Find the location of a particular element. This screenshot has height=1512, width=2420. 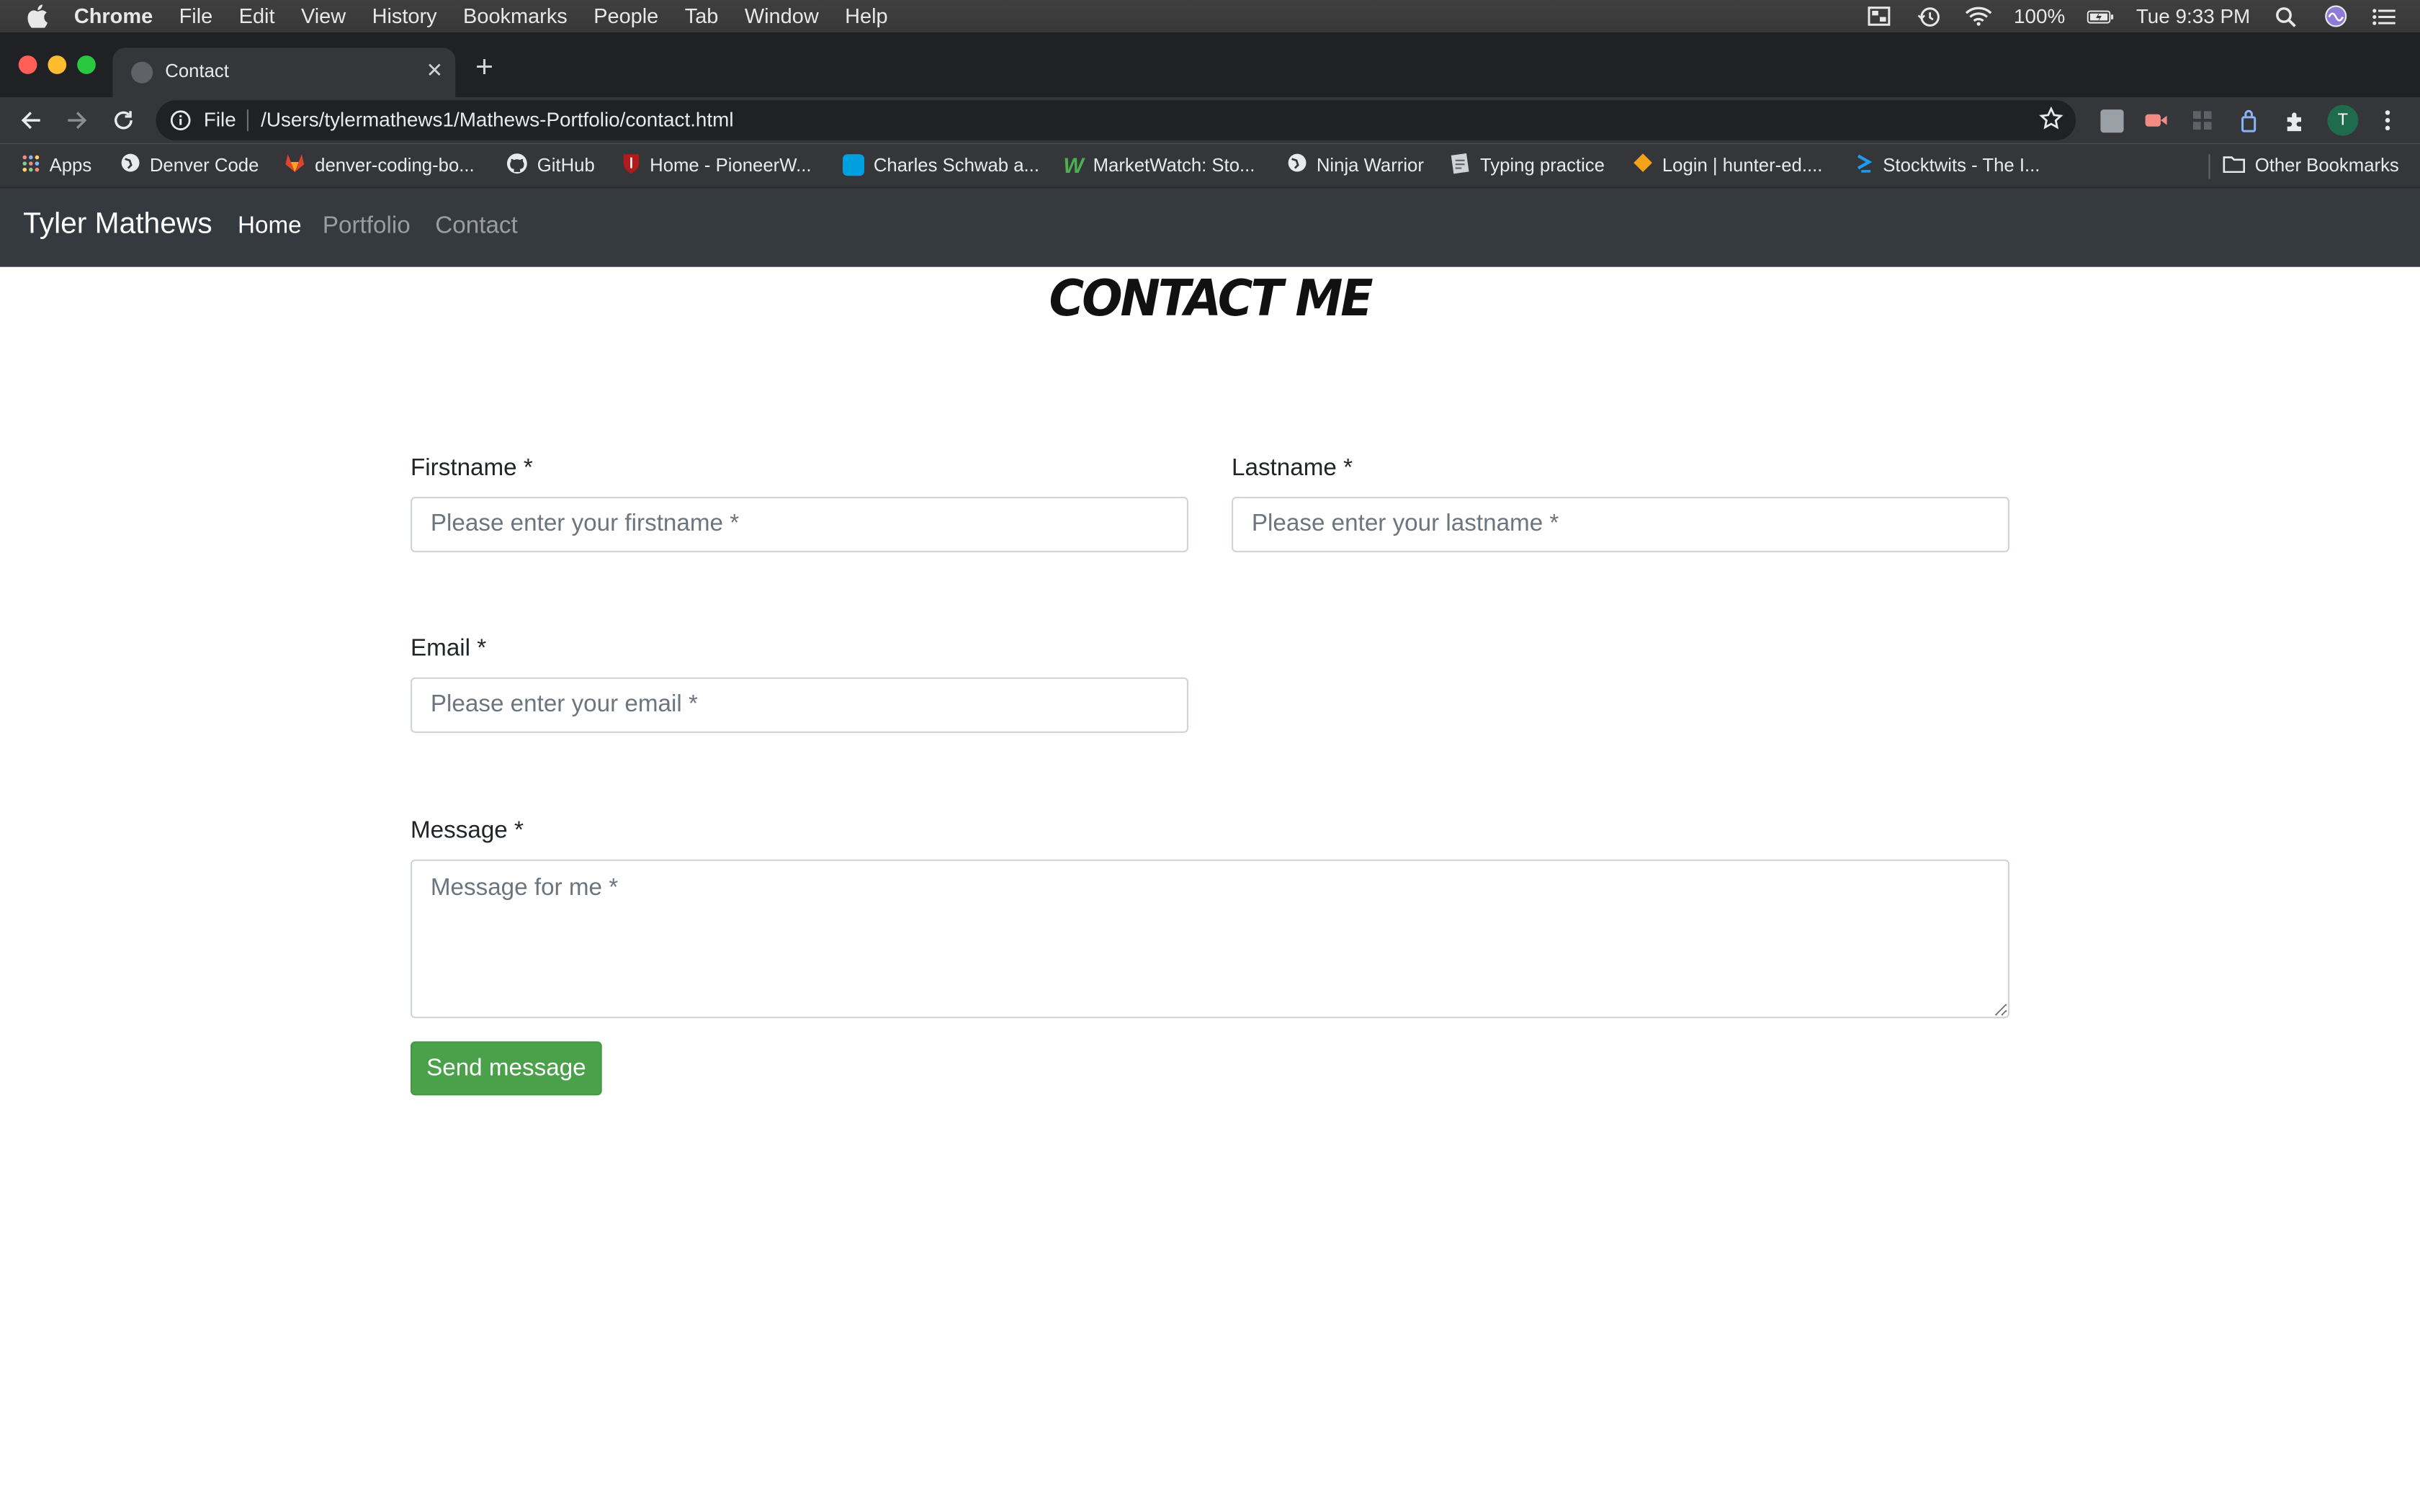

time-machine-icon is located at coordinates (1929, 16).